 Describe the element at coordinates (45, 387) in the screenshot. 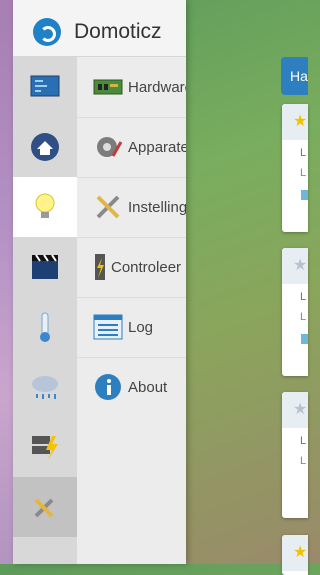

I see `weather-icon` at that location.